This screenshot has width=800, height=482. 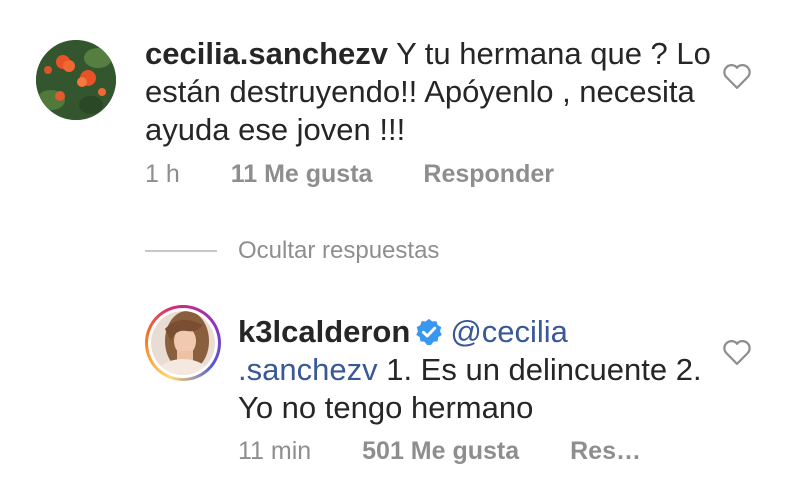 What do you see at coordinates (509, 331) in the screenshot?
I see `mention-link: @cecilia` at bounding box center [509, 331].